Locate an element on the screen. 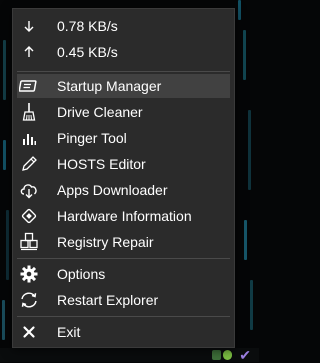 Image resolution: width=320 pixels, height=363 pixels. upload-speed-row: 0.45 KB/s is located at coordinates (123, 52).